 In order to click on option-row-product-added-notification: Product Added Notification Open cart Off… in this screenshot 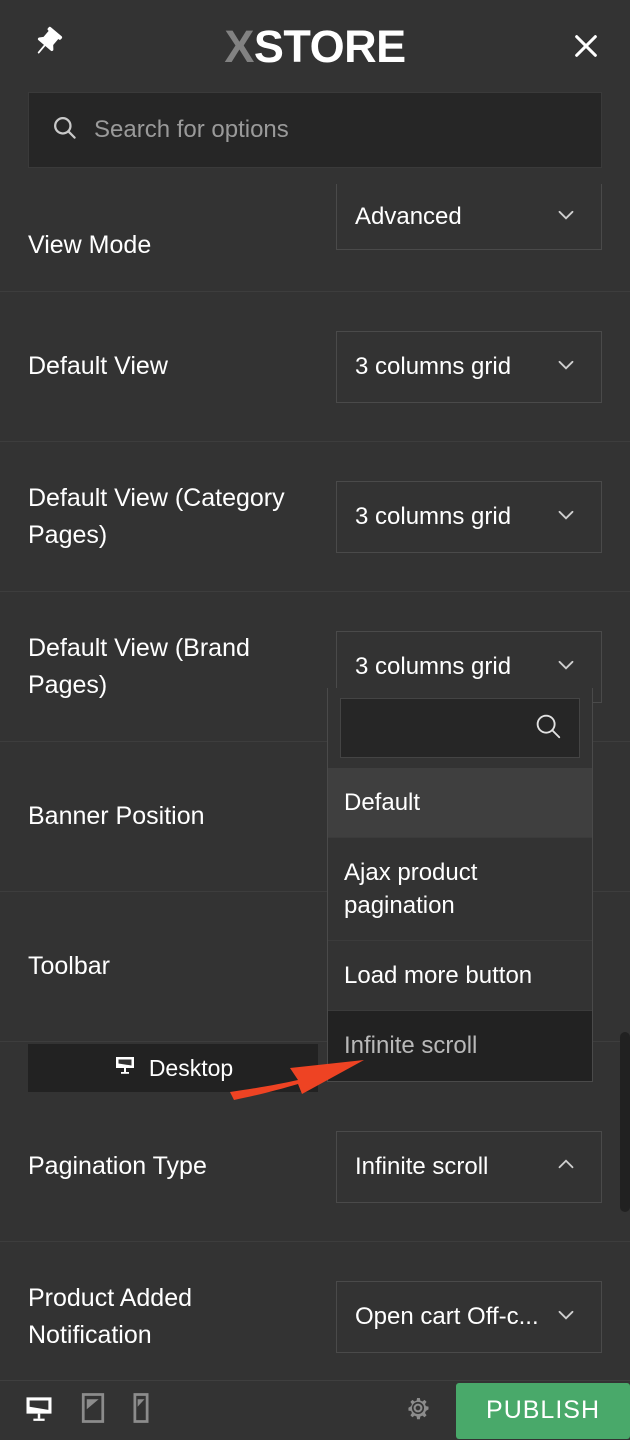, I will do `click(315, 1311)`.